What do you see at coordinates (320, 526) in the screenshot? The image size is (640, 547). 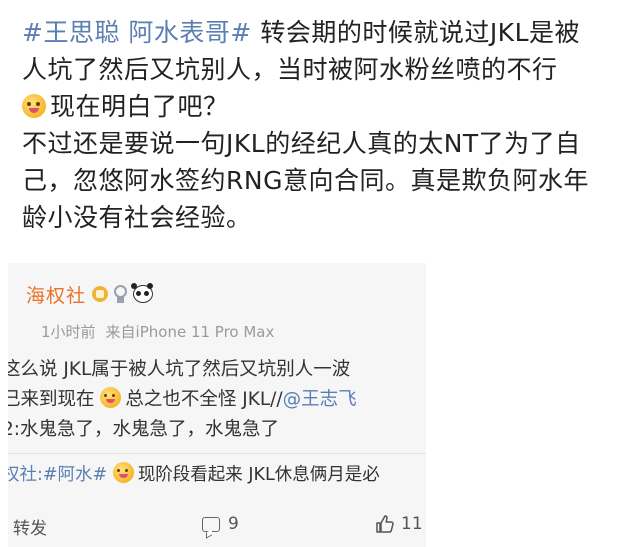 I see `action-bar: 转发 9 11` at bounding box center [320, 526].